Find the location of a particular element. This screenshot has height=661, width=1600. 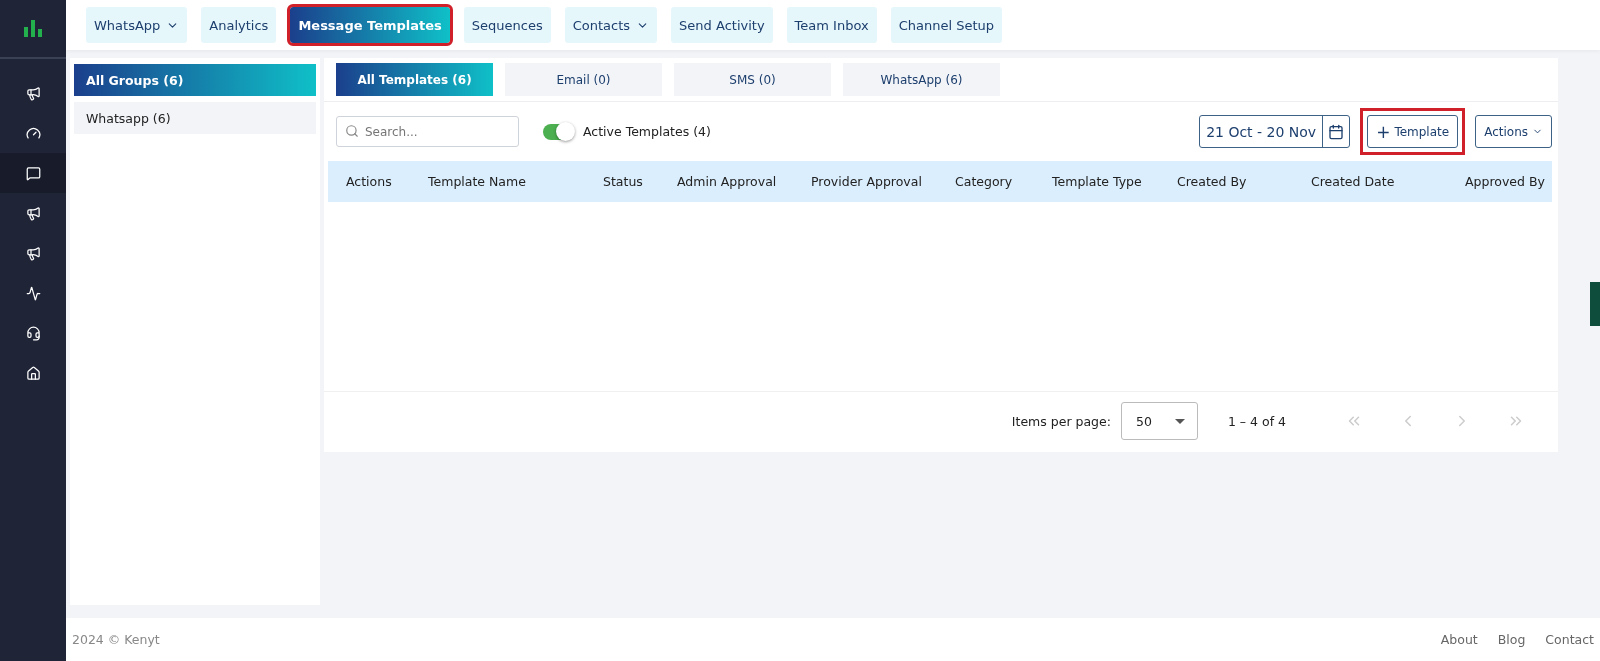

footer-link: Blog is located at coordinates (1511, 639).